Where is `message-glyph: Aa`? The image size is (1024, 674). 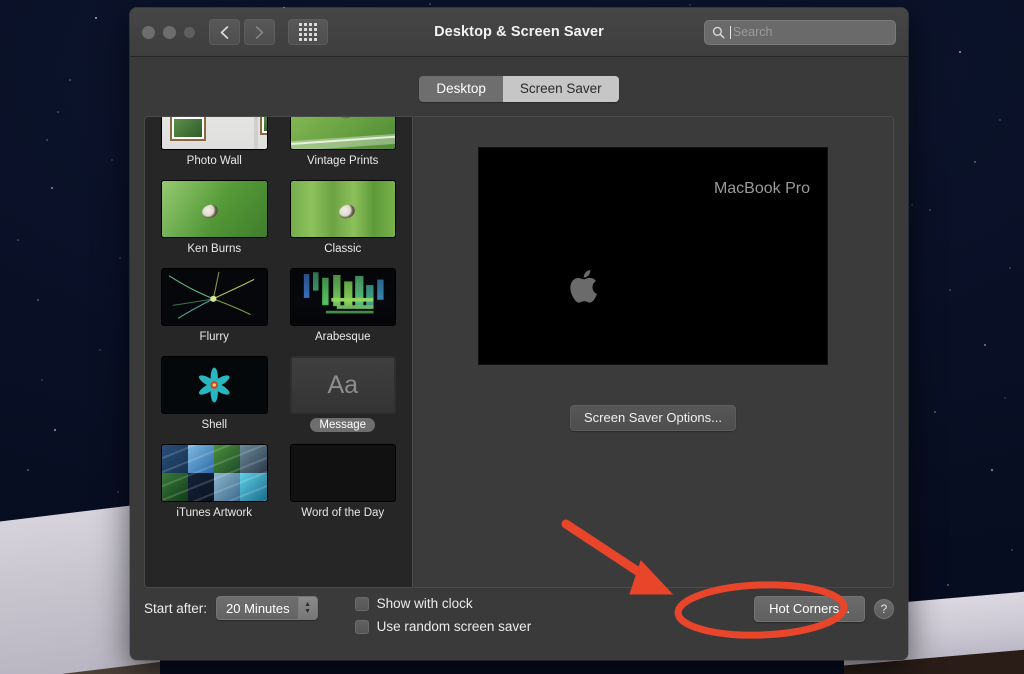
message-glyph: Aa is located at coordinates (343, 384).